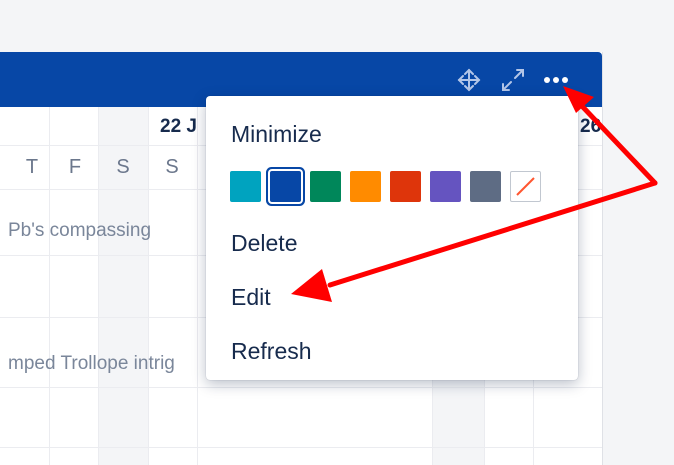 The width and height of the screenshot is (674, 465). I want to click on minimize-menu-item: Minimize, so click(276, 134).